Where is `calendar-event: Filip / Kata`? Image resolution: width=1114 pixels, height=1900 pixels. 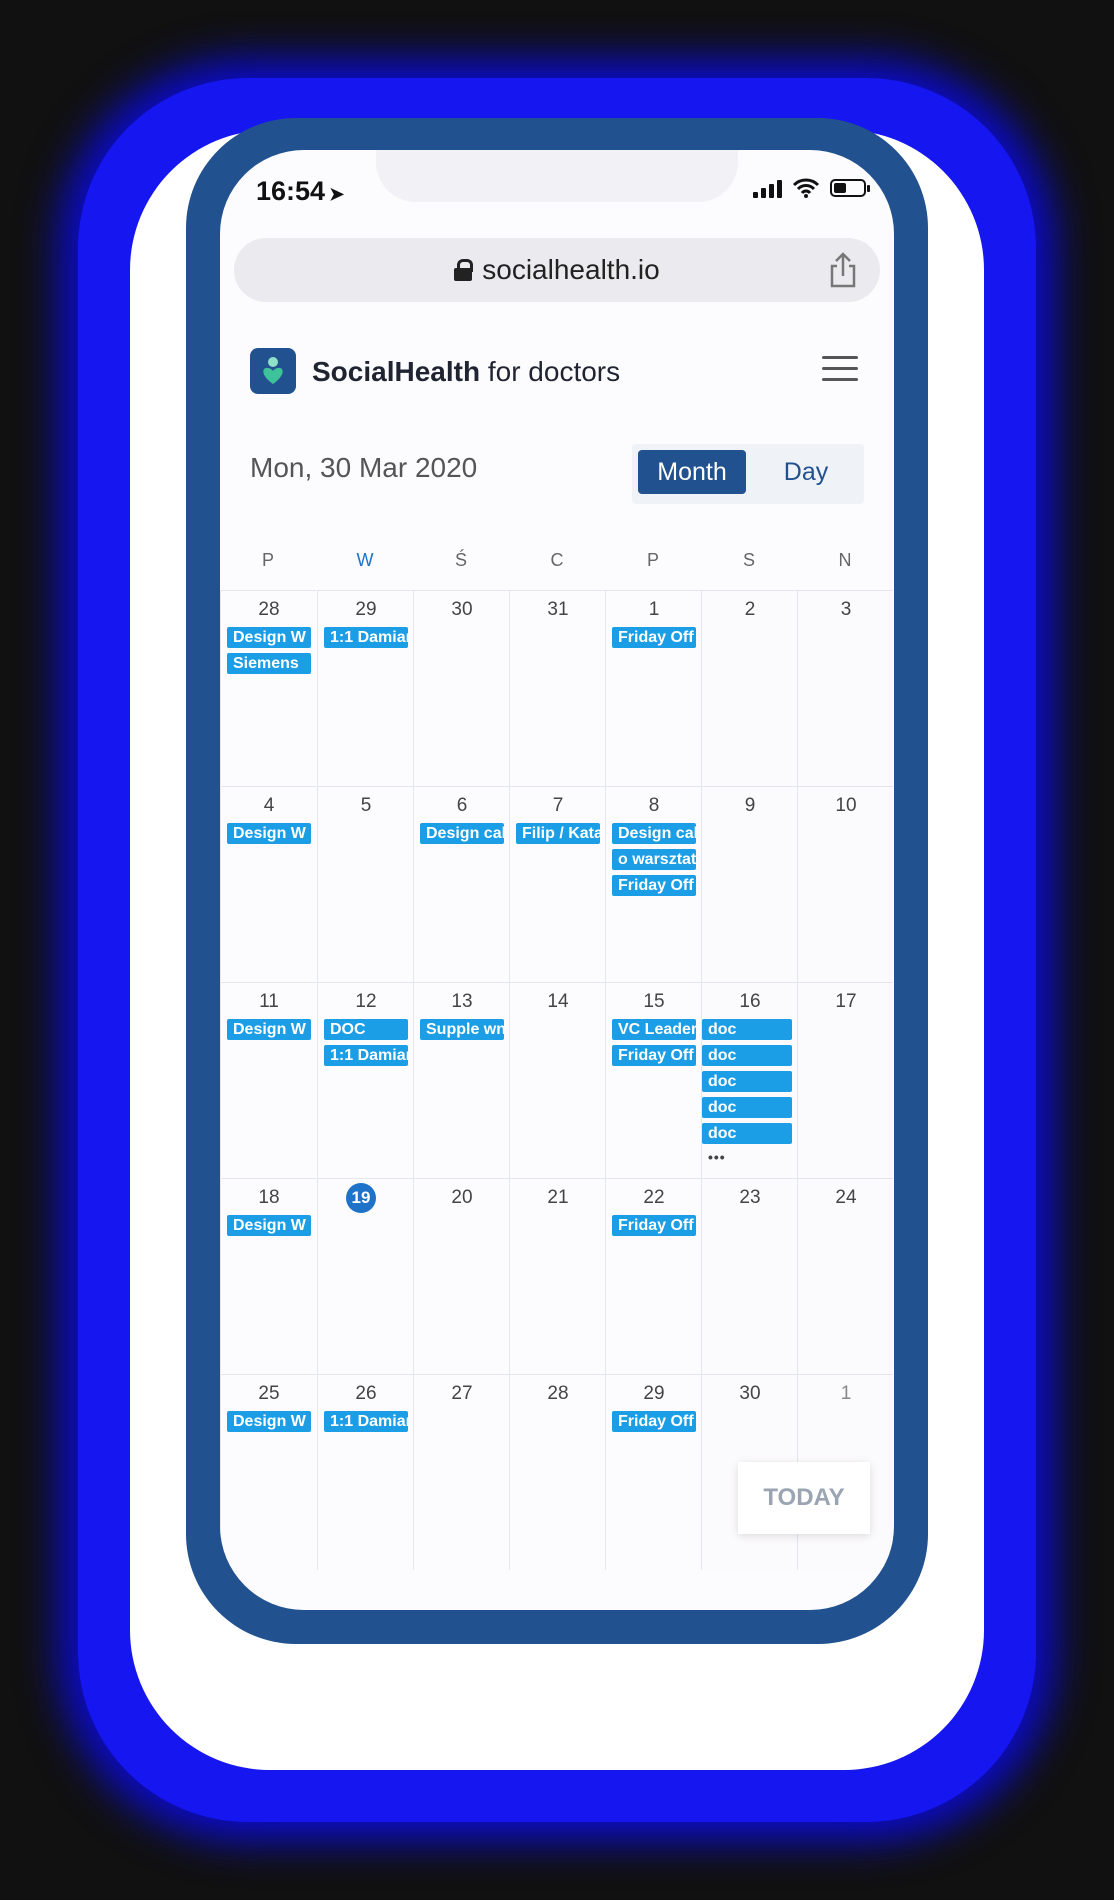
calendar-event: Filip / Kata is located at coordinates (558, 833).